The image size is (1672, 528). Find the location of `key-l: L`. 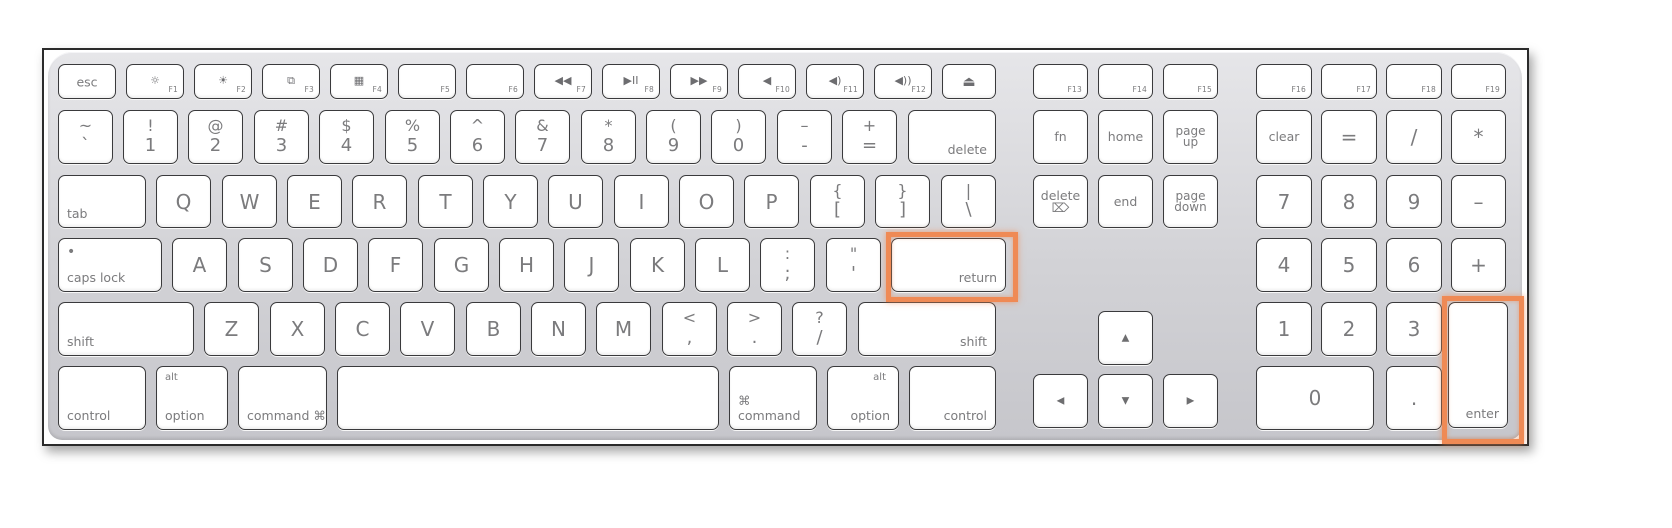

key-l: L is located at coordinates (722, 265).